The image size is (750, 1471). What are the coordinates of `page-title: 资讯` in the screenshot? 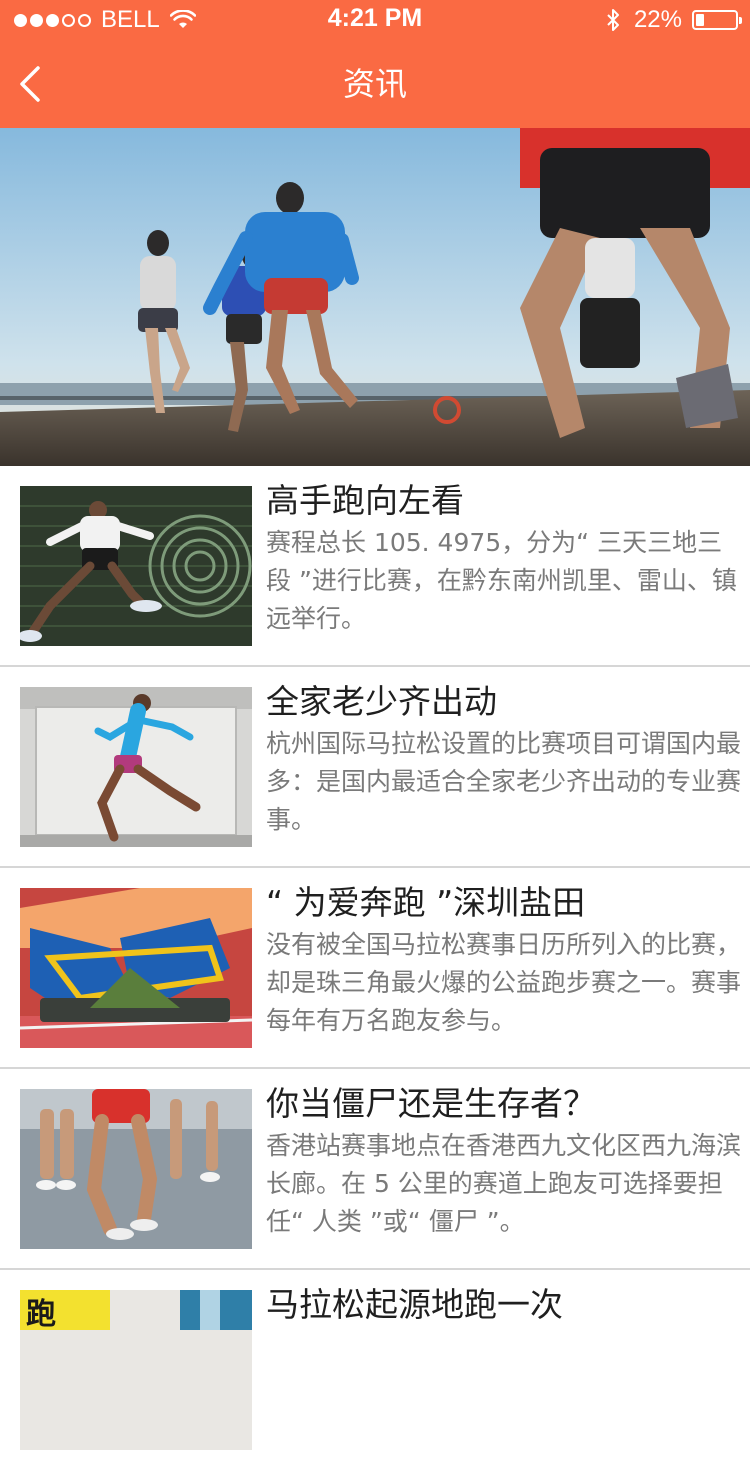 It's located at (374, 84).